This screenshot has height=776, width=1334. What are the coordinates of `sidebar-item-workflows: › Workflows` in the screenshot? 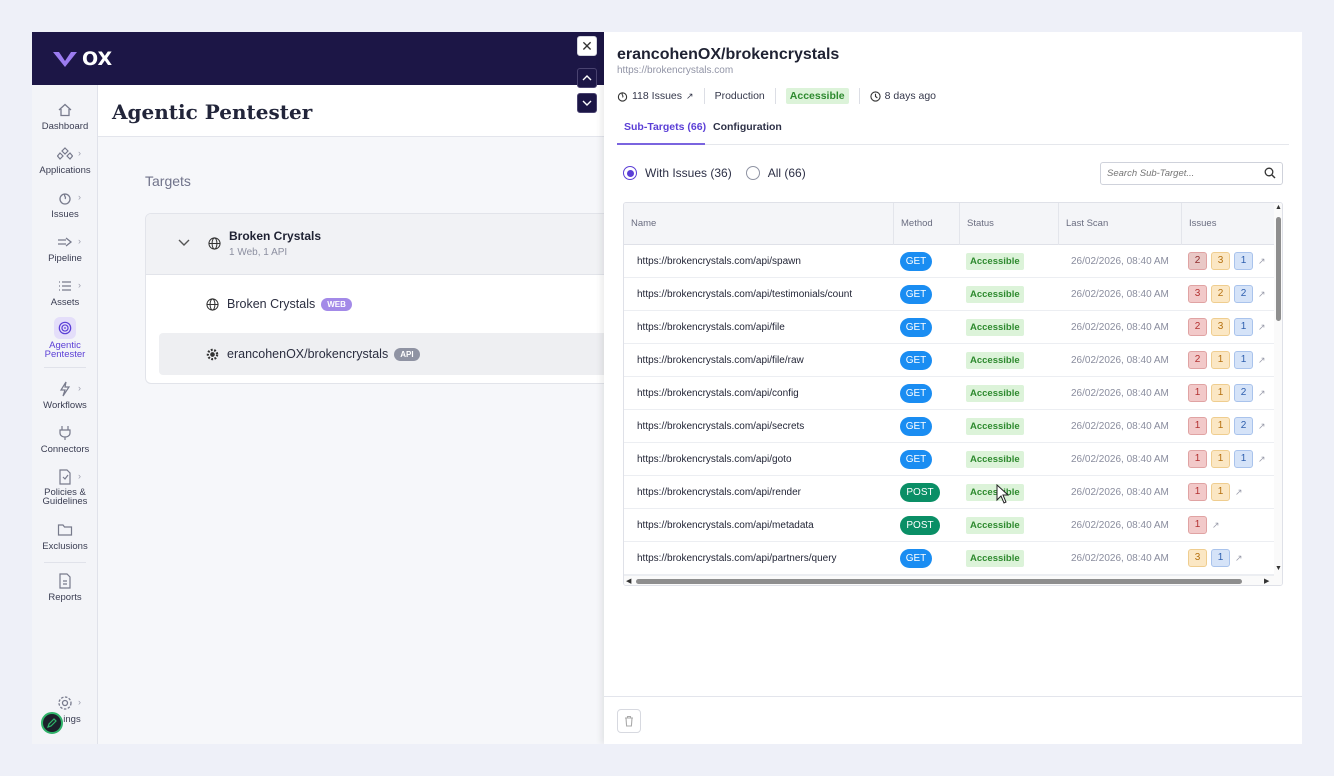 It's located at (65, 396).